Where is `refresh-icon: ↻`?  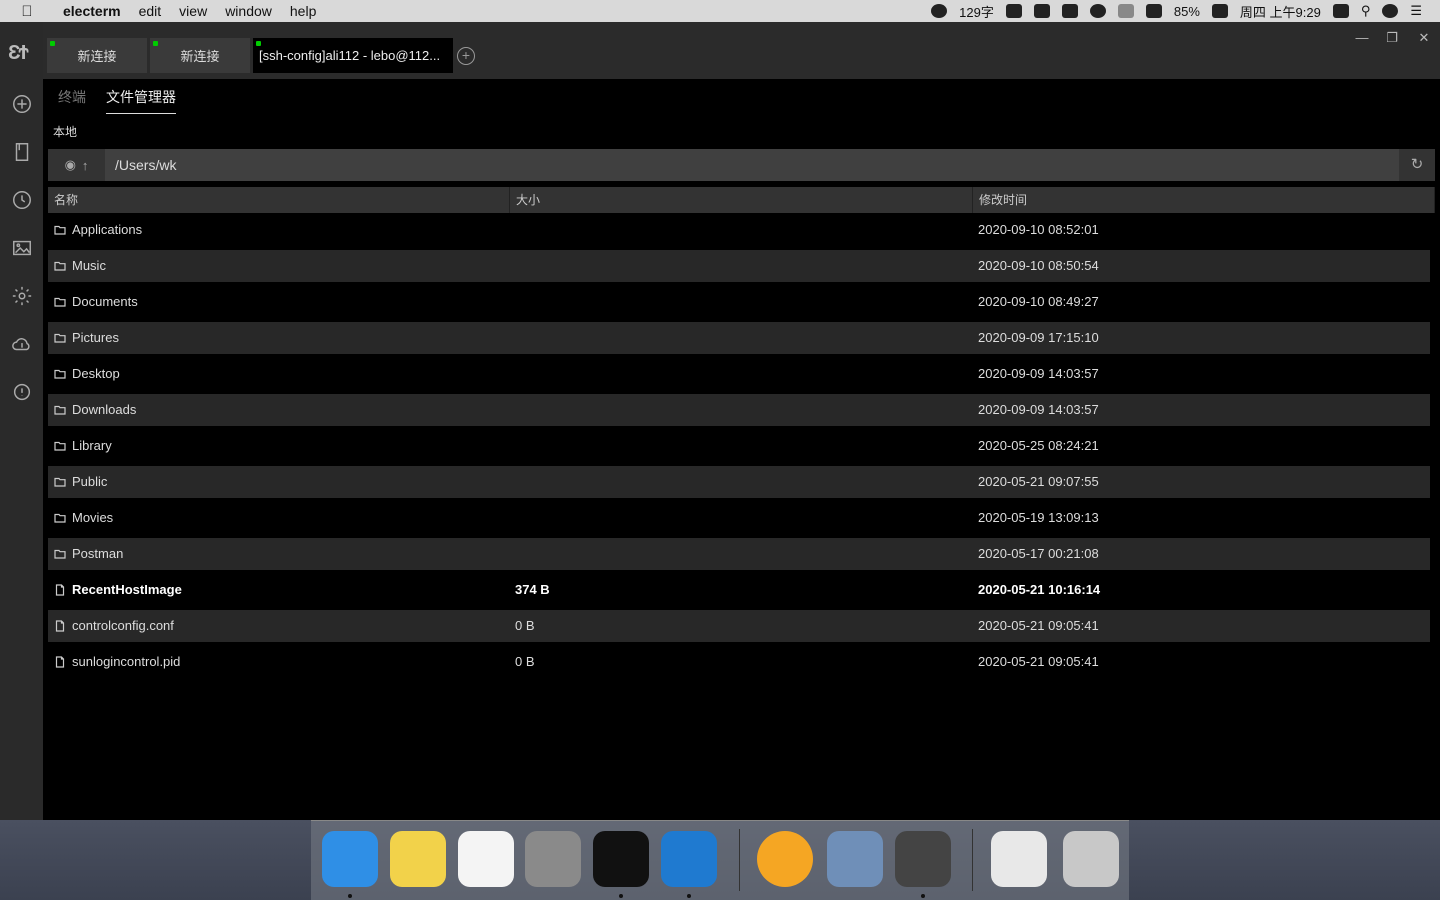
refresh-icon: ↻ is located at coordinates (1417, 165).